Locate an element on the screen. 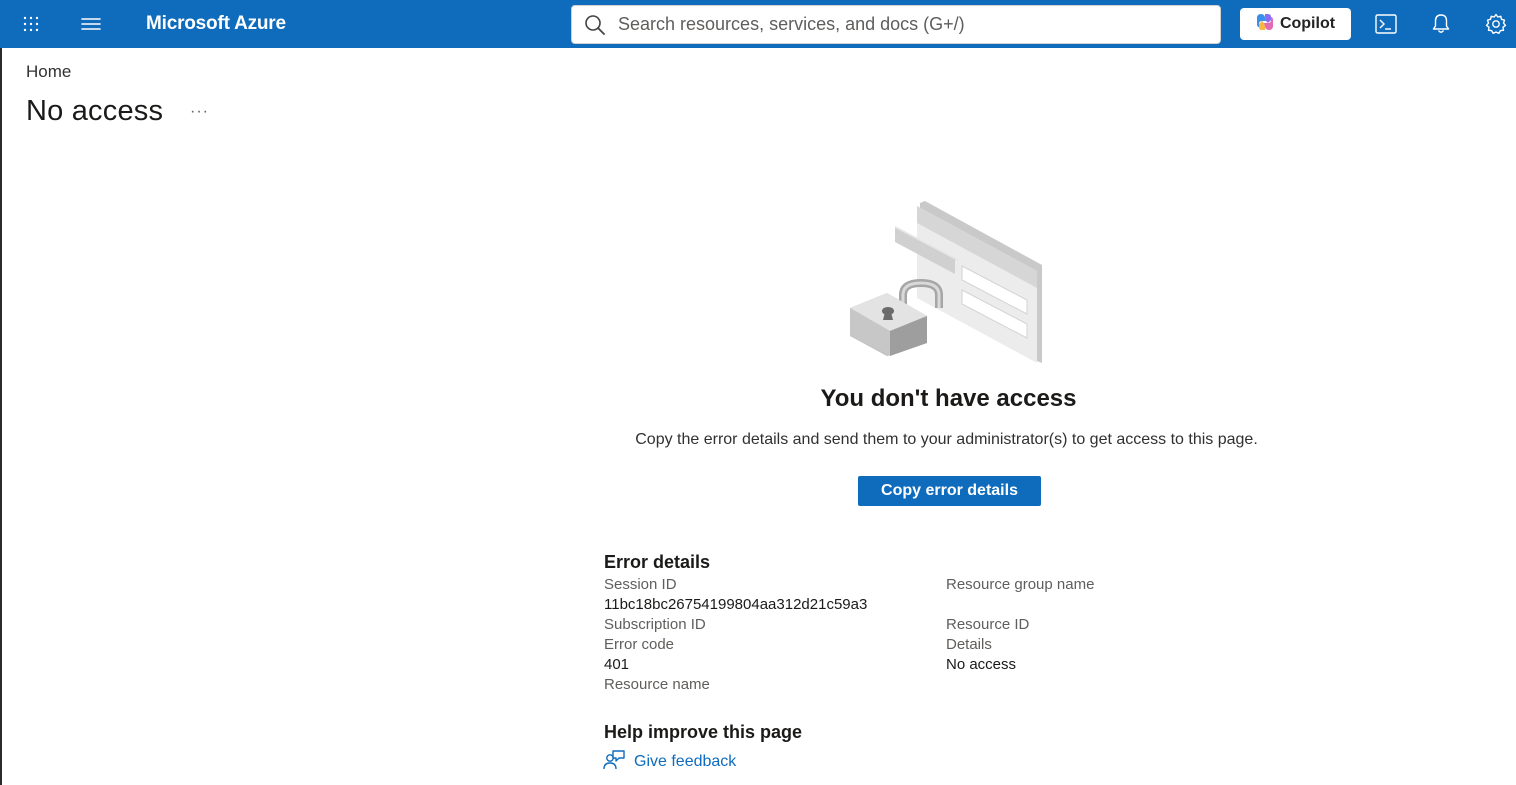 The image size is (1516, 785). help-title: Help improve this page is located at coordinates (703, 732).